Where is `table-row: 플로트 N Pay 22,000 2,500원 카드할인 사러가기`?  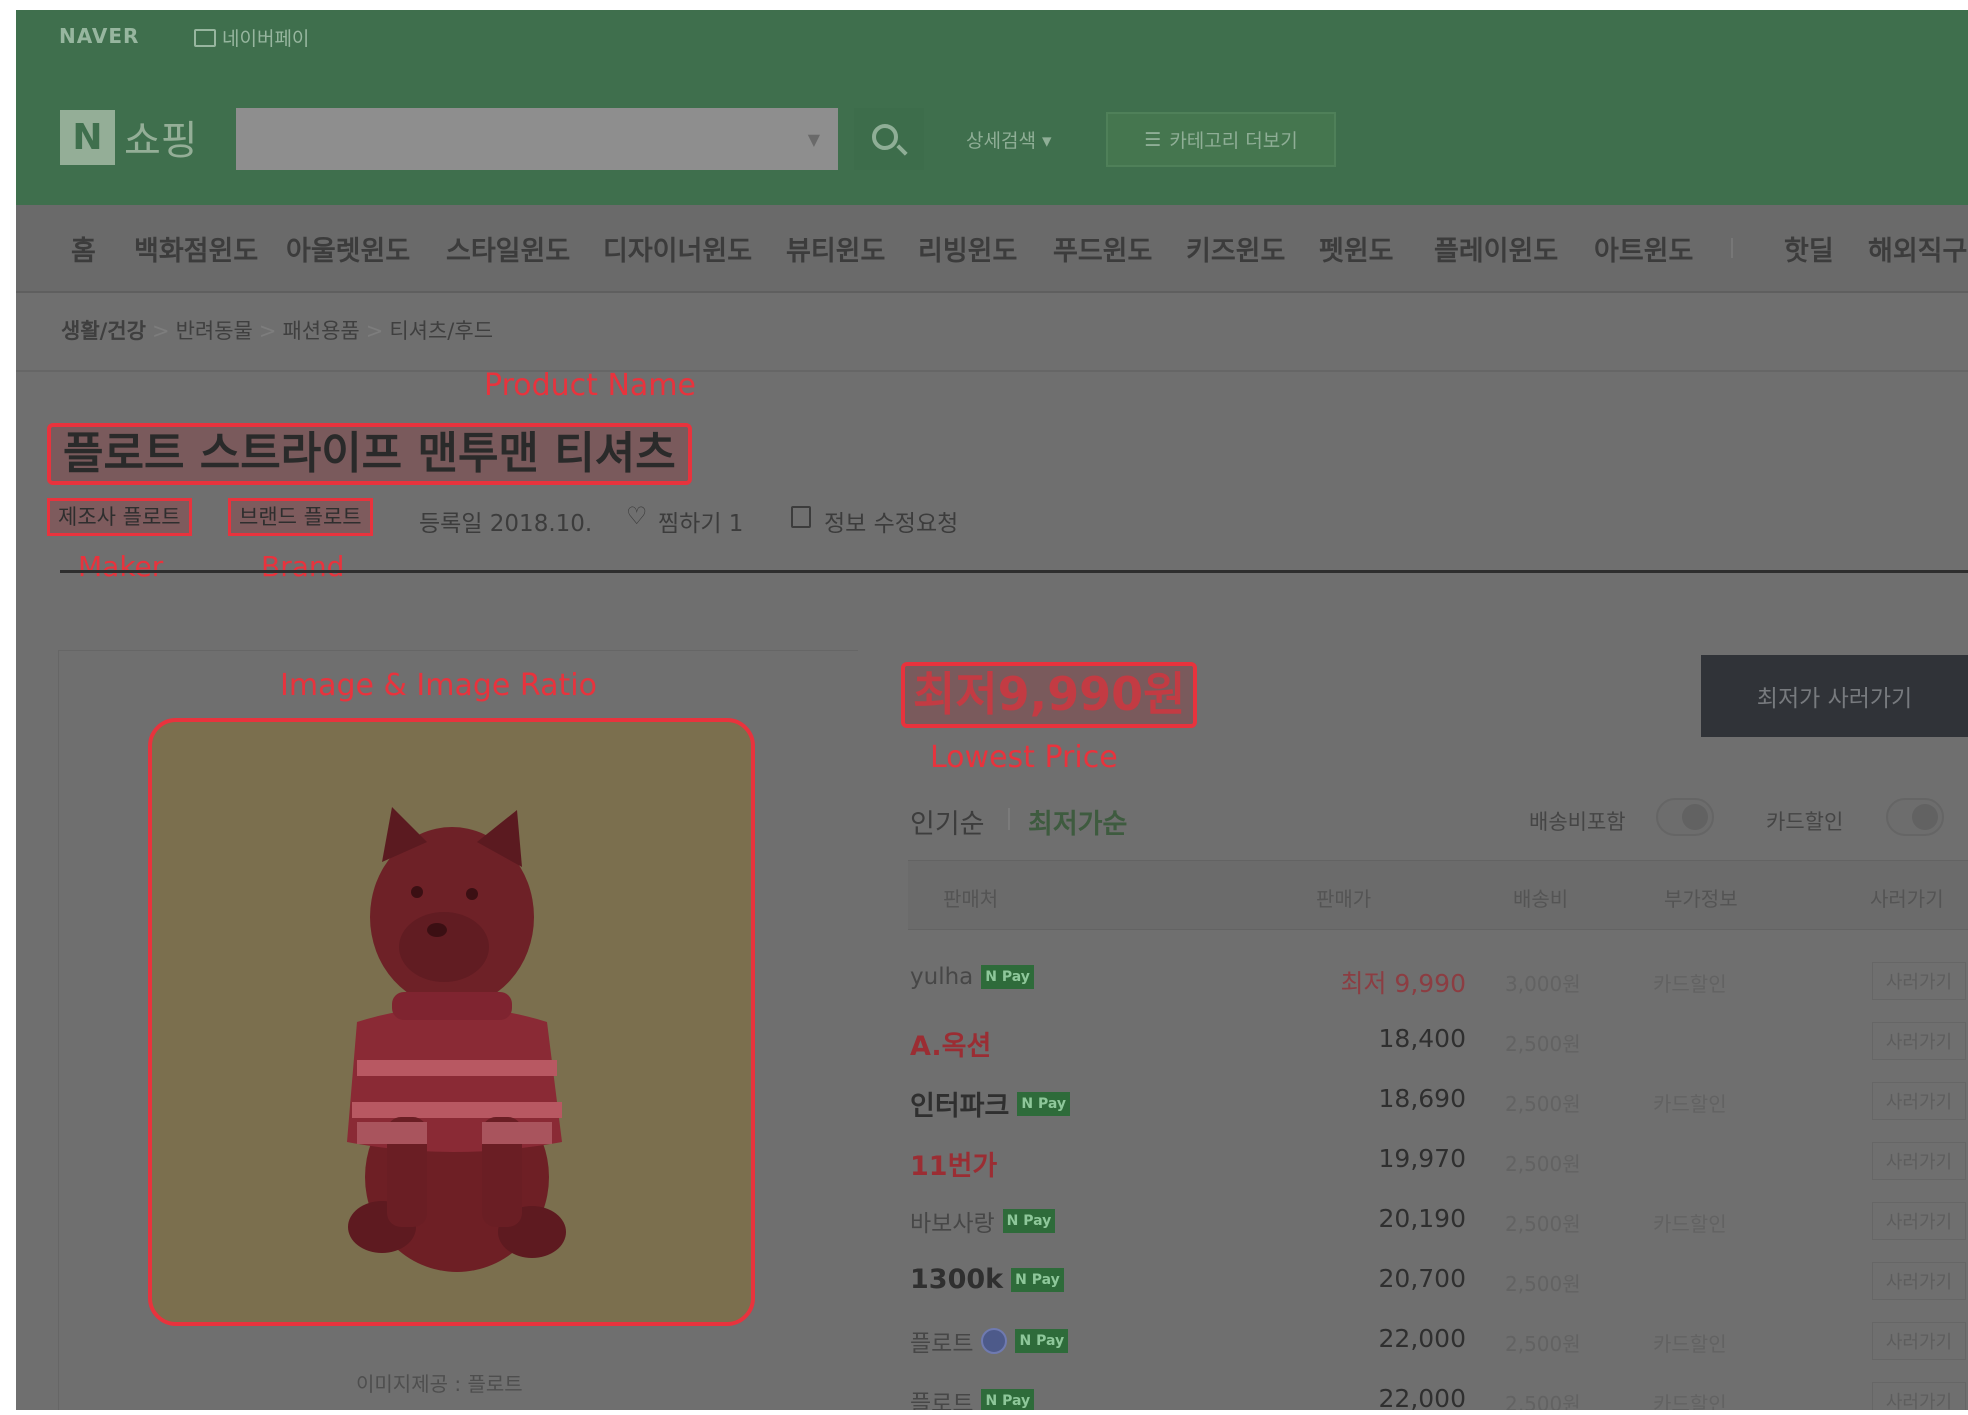 table-row: 플로트 N Pay 22,000 2,500원 카드할인 사러가기 is located at coordinates (1438, 1390).